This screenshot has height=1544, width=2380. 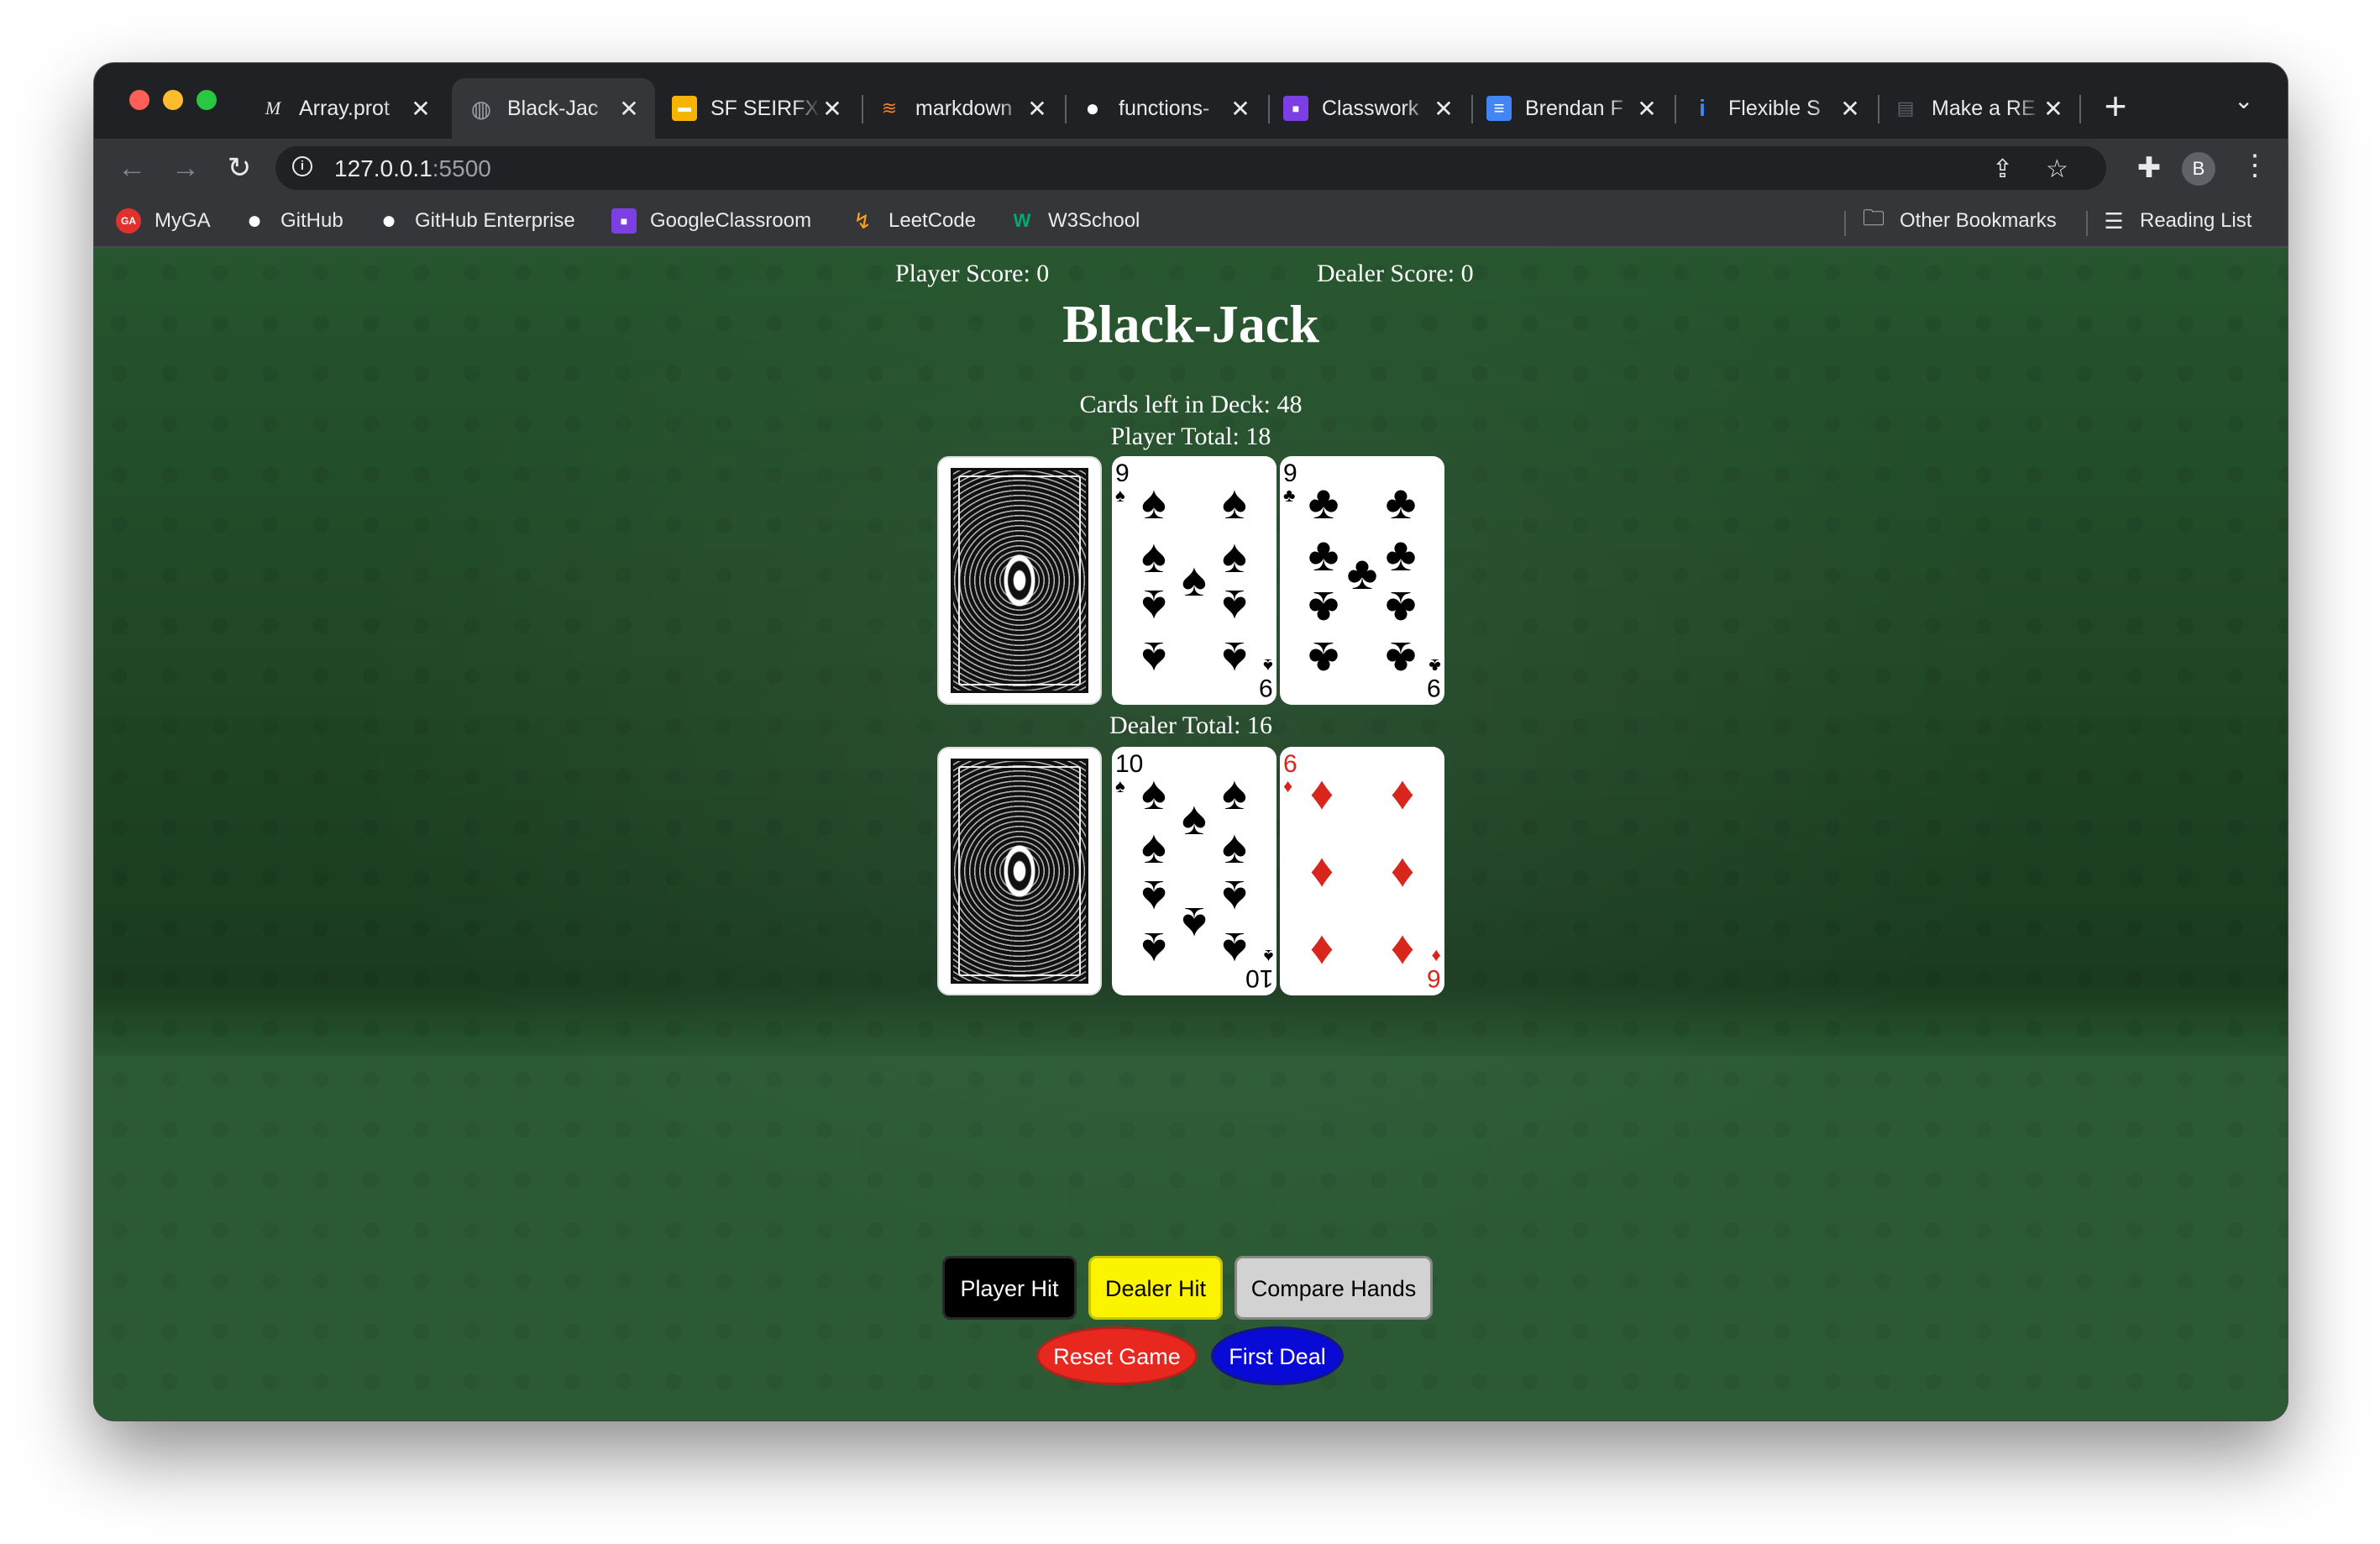 I want to click on dealer-card-back, so click(x=1020, y=871).